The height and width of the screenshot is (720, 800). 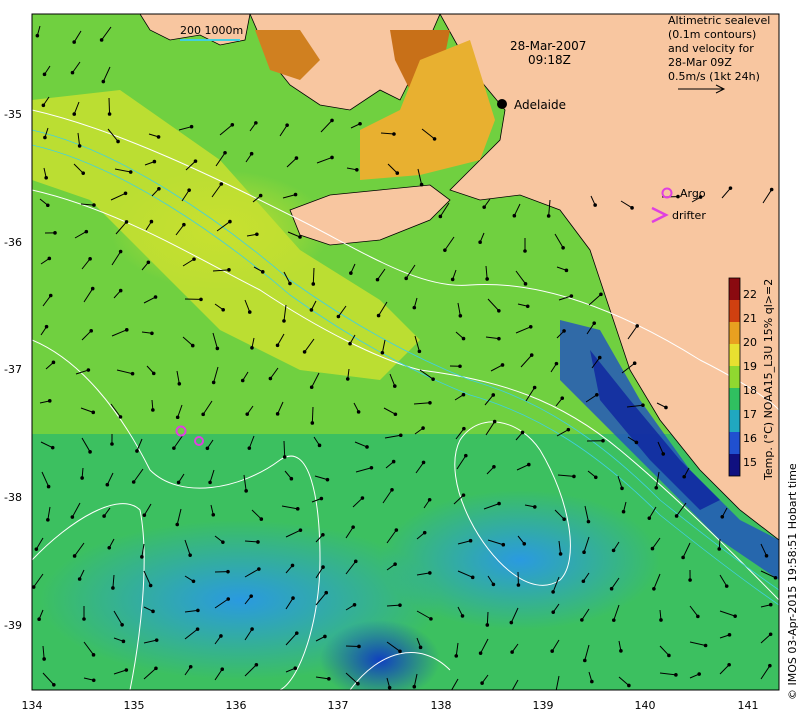 I want to click on y-tick--39: -39, so click(x=13, y=625).